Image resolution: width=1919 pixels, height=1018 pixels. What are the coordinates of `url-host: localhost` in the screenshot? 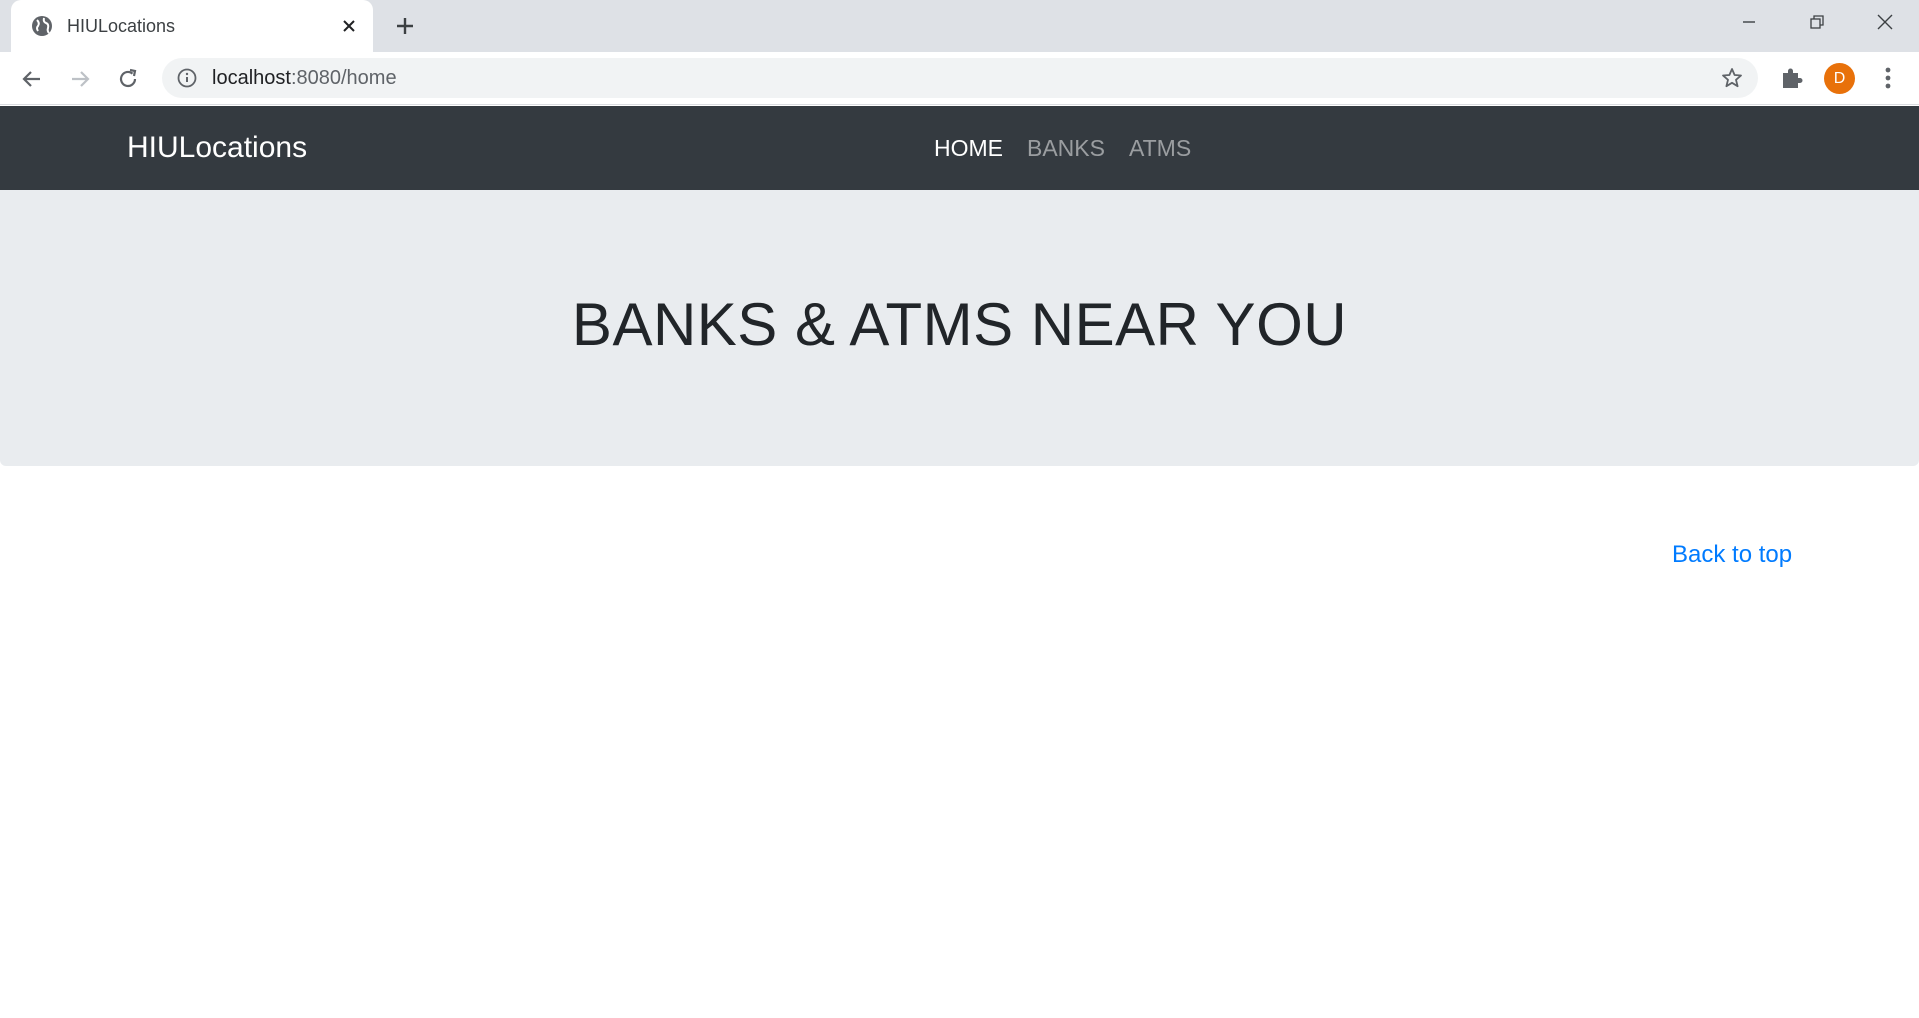 It's located at (251, 78).